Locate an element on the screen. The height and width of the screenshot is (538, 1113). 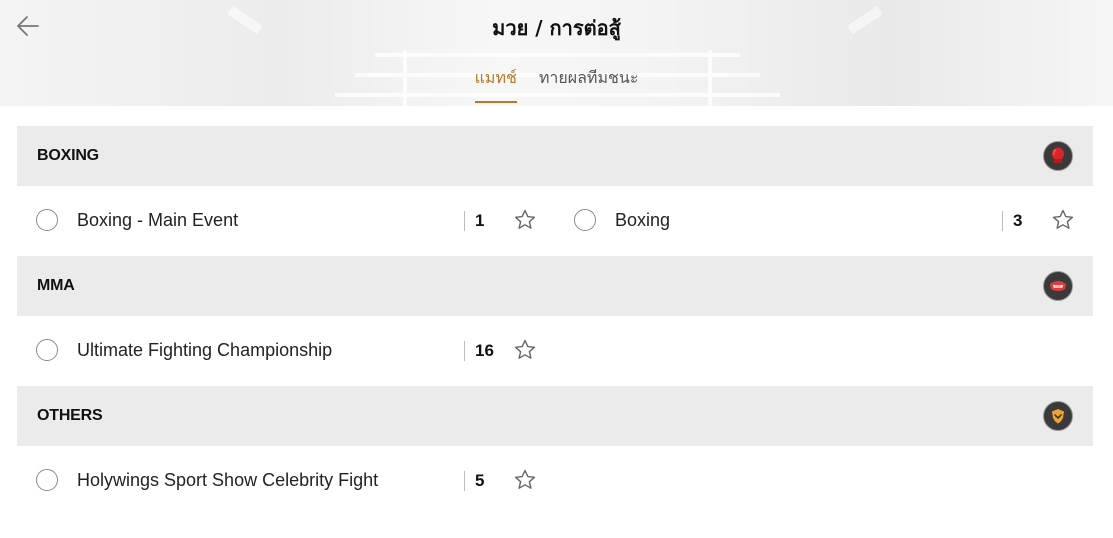
league-item: Ultimate Fighting Championship 16 is located at coordinates (277, 351).